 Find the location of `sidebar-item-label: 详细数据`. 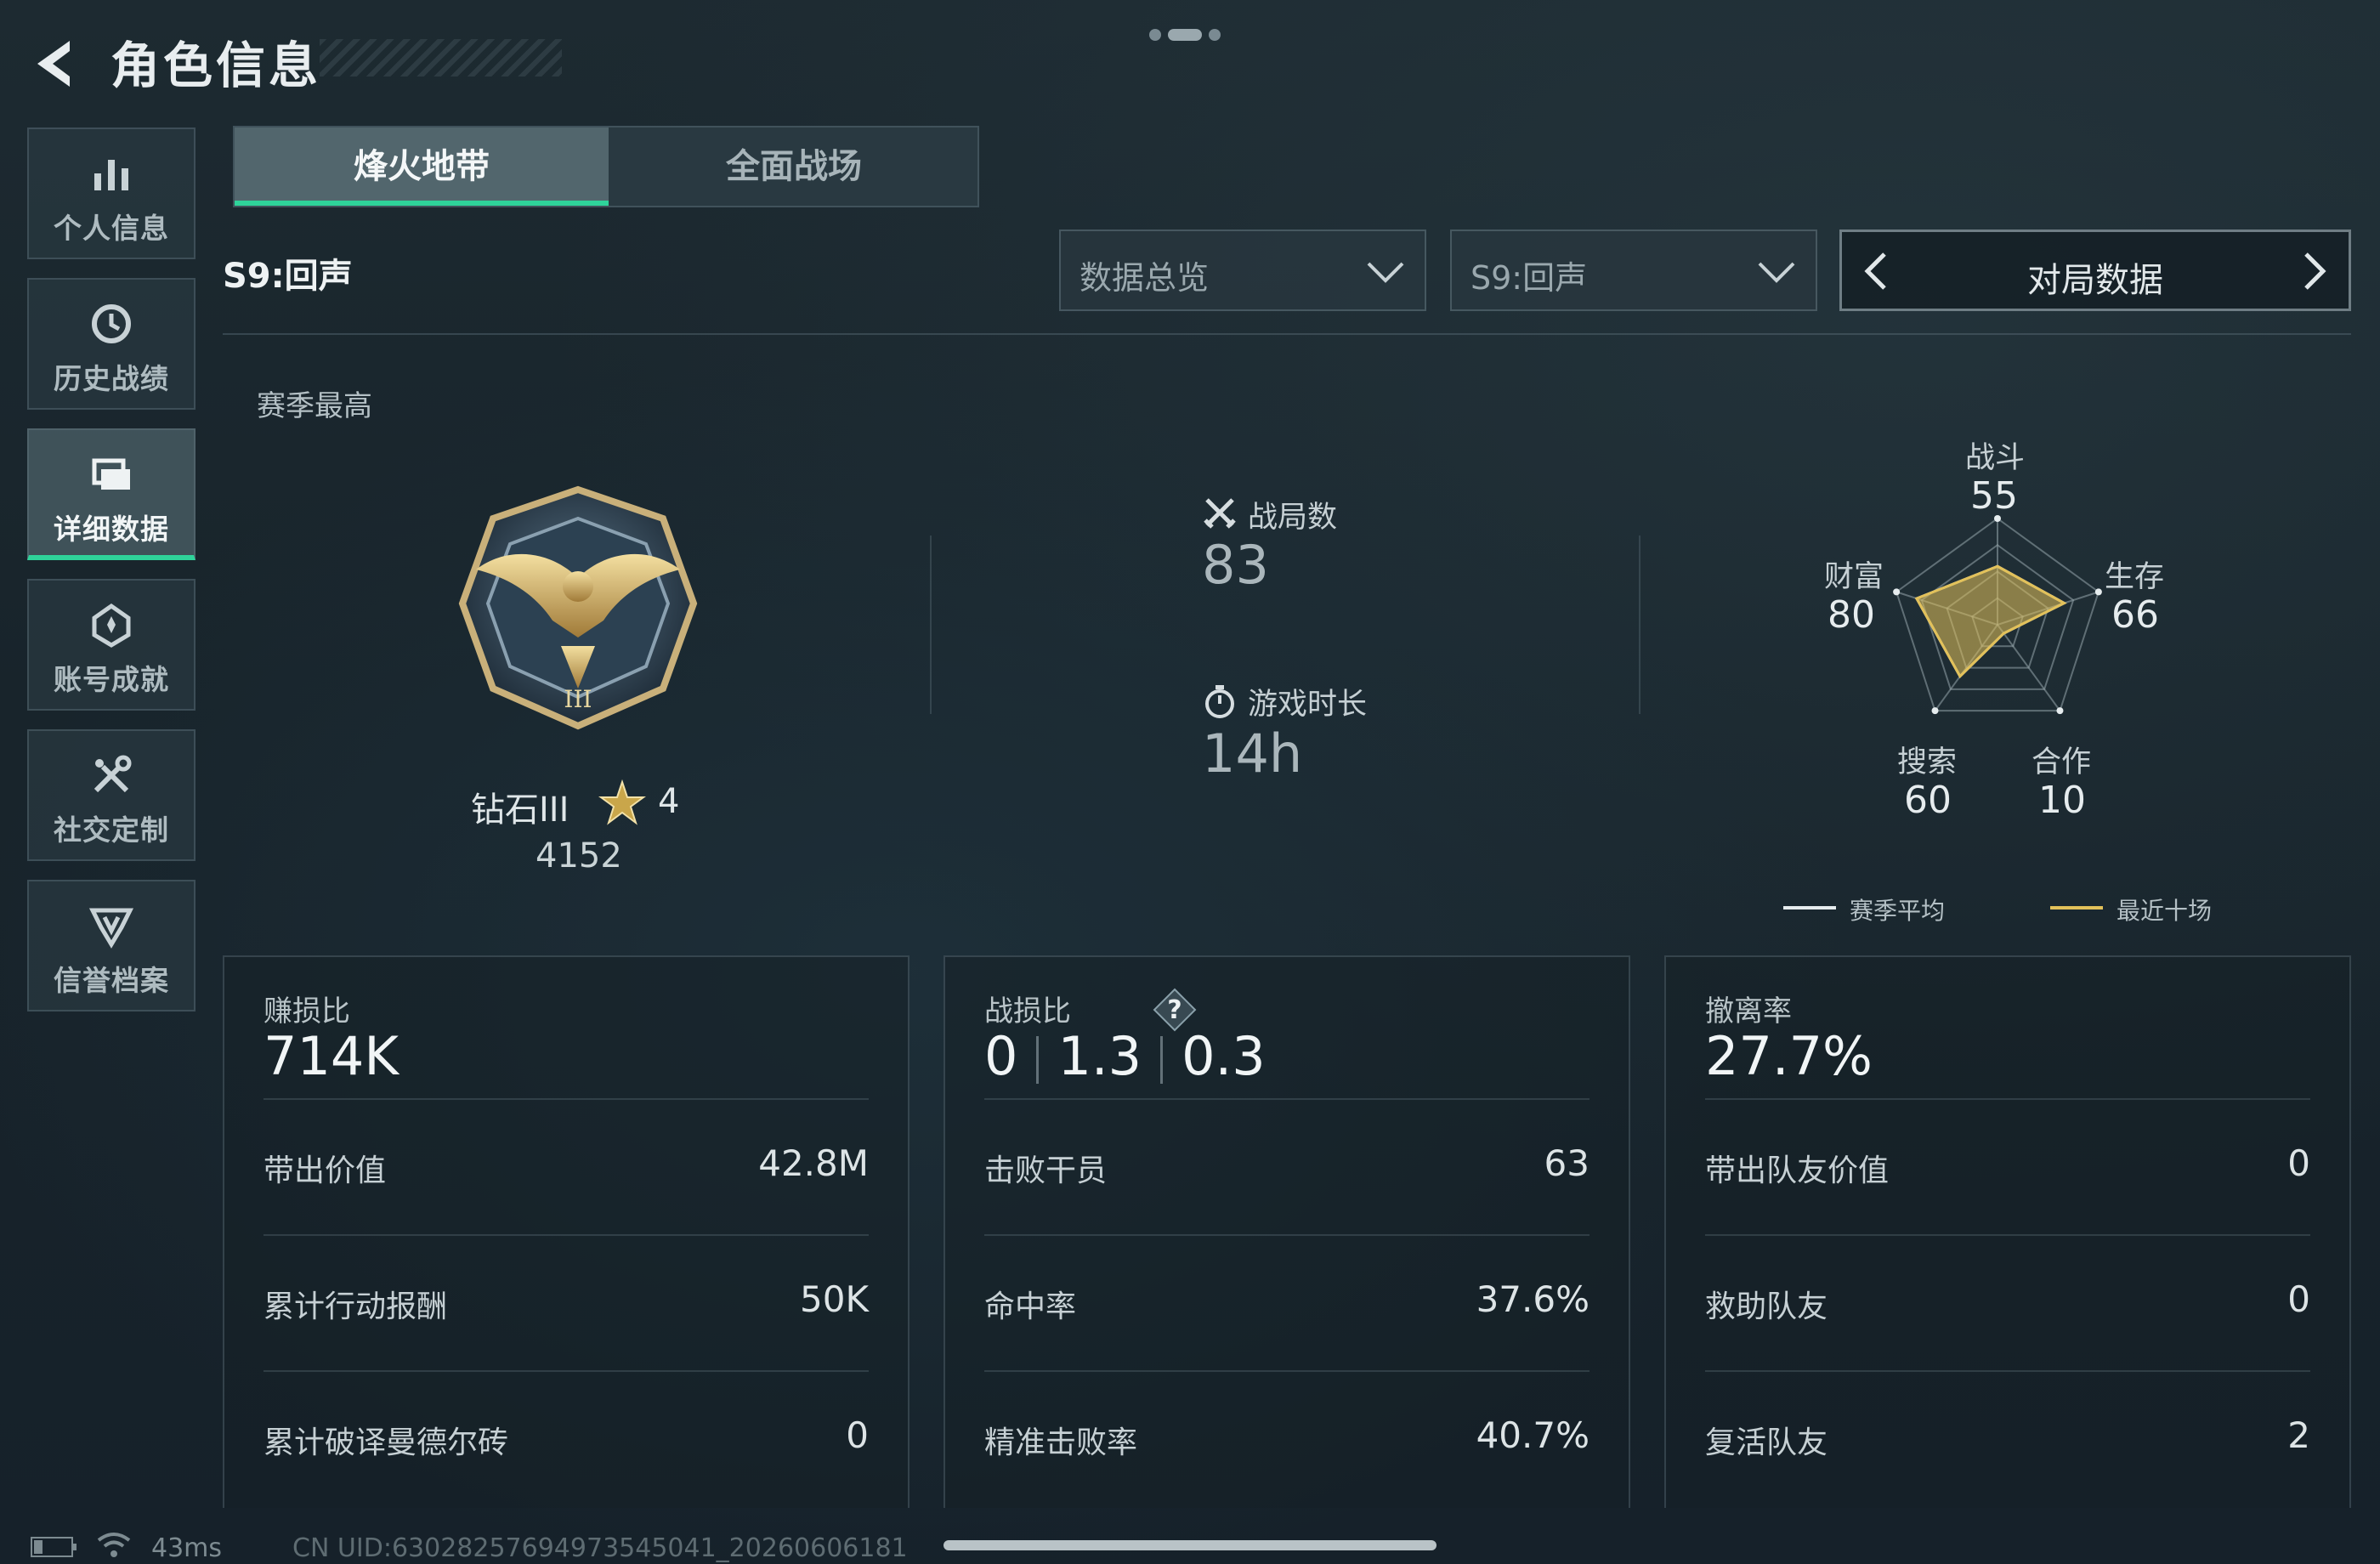

sidebar-item-label: 详细数据 is located at coordinates (111, 529).